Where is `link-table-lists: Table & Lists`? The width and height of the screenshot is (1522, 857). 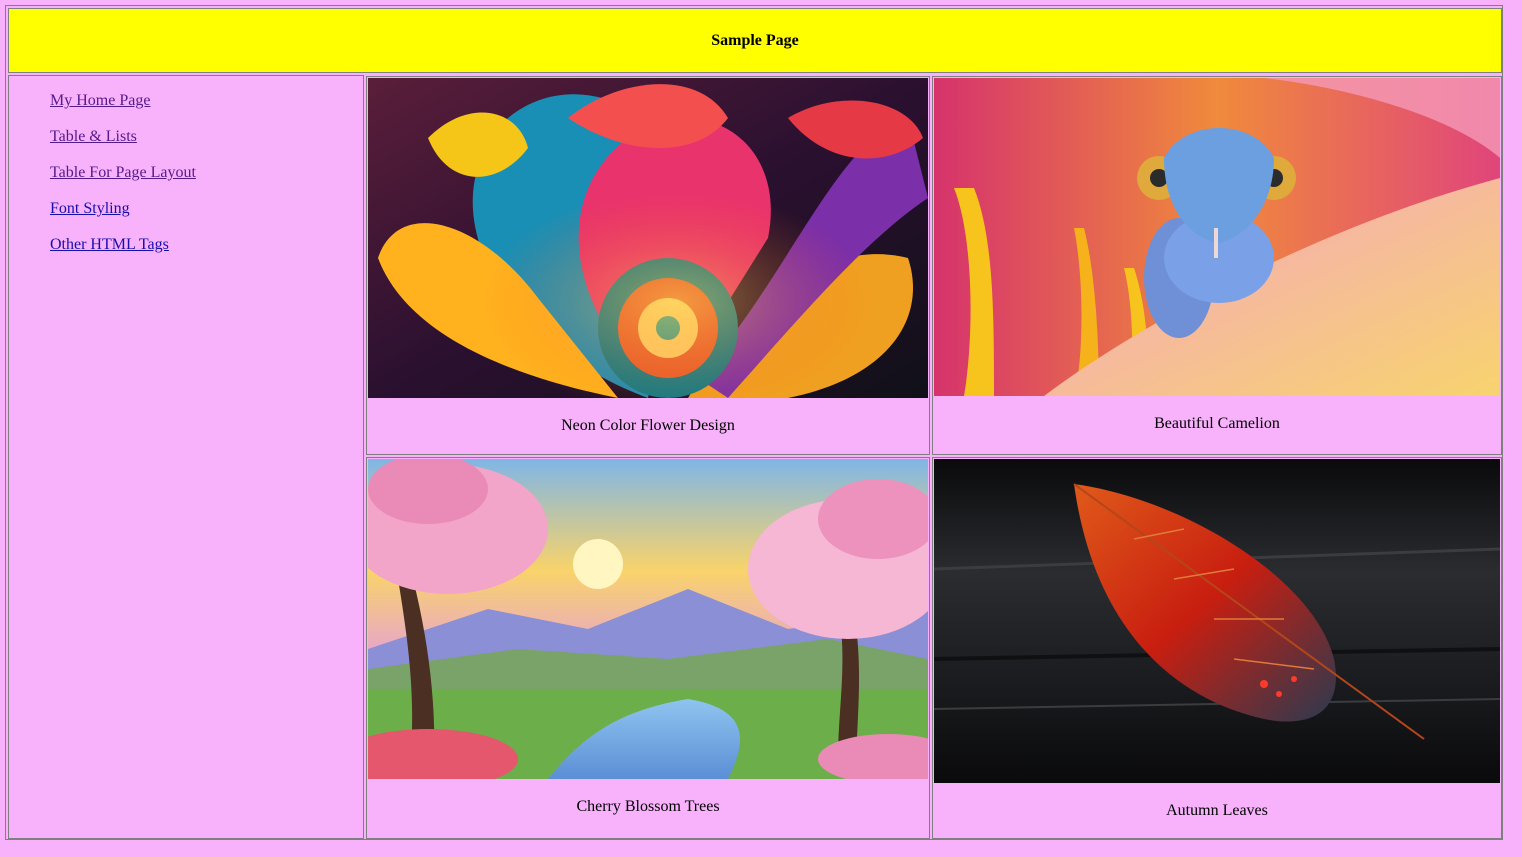
link-table-lists: Table & Lists is located at coordinates (93, 136).